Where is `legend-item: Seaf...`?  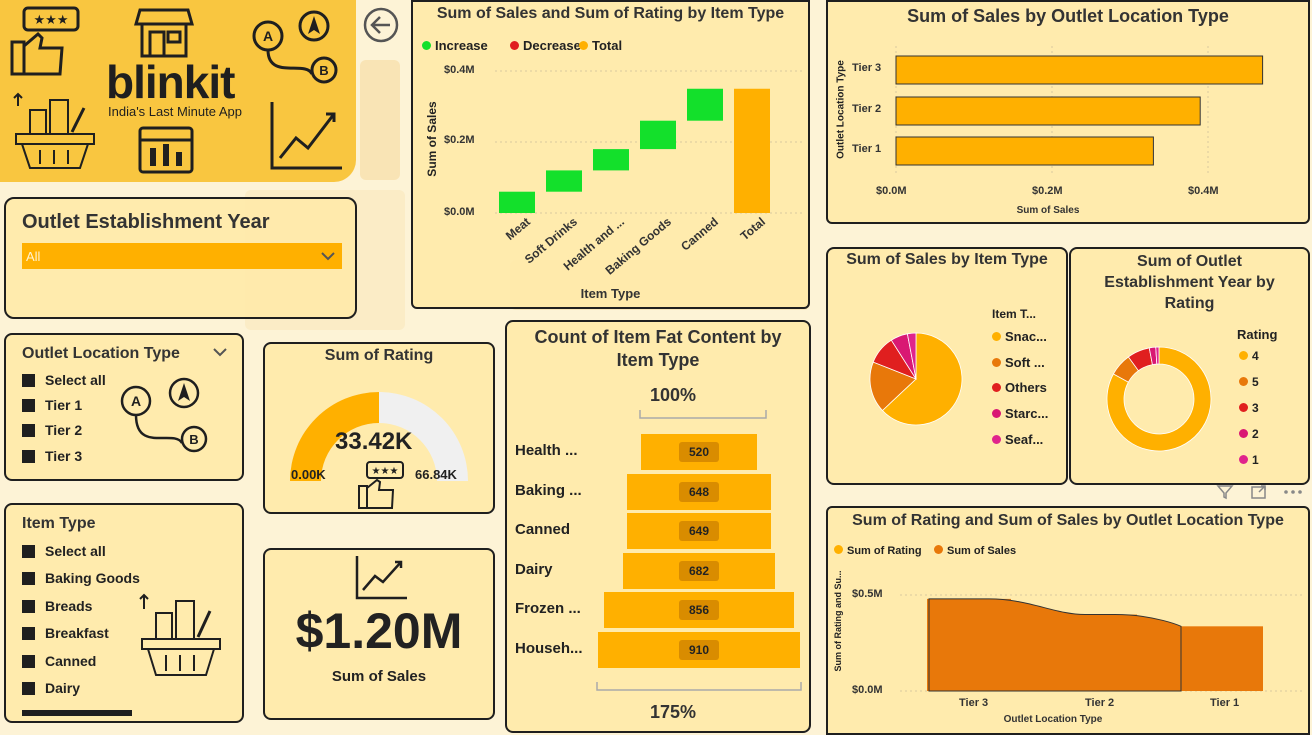
legend-item: Seaf... is located at coordinates (1017, 439).